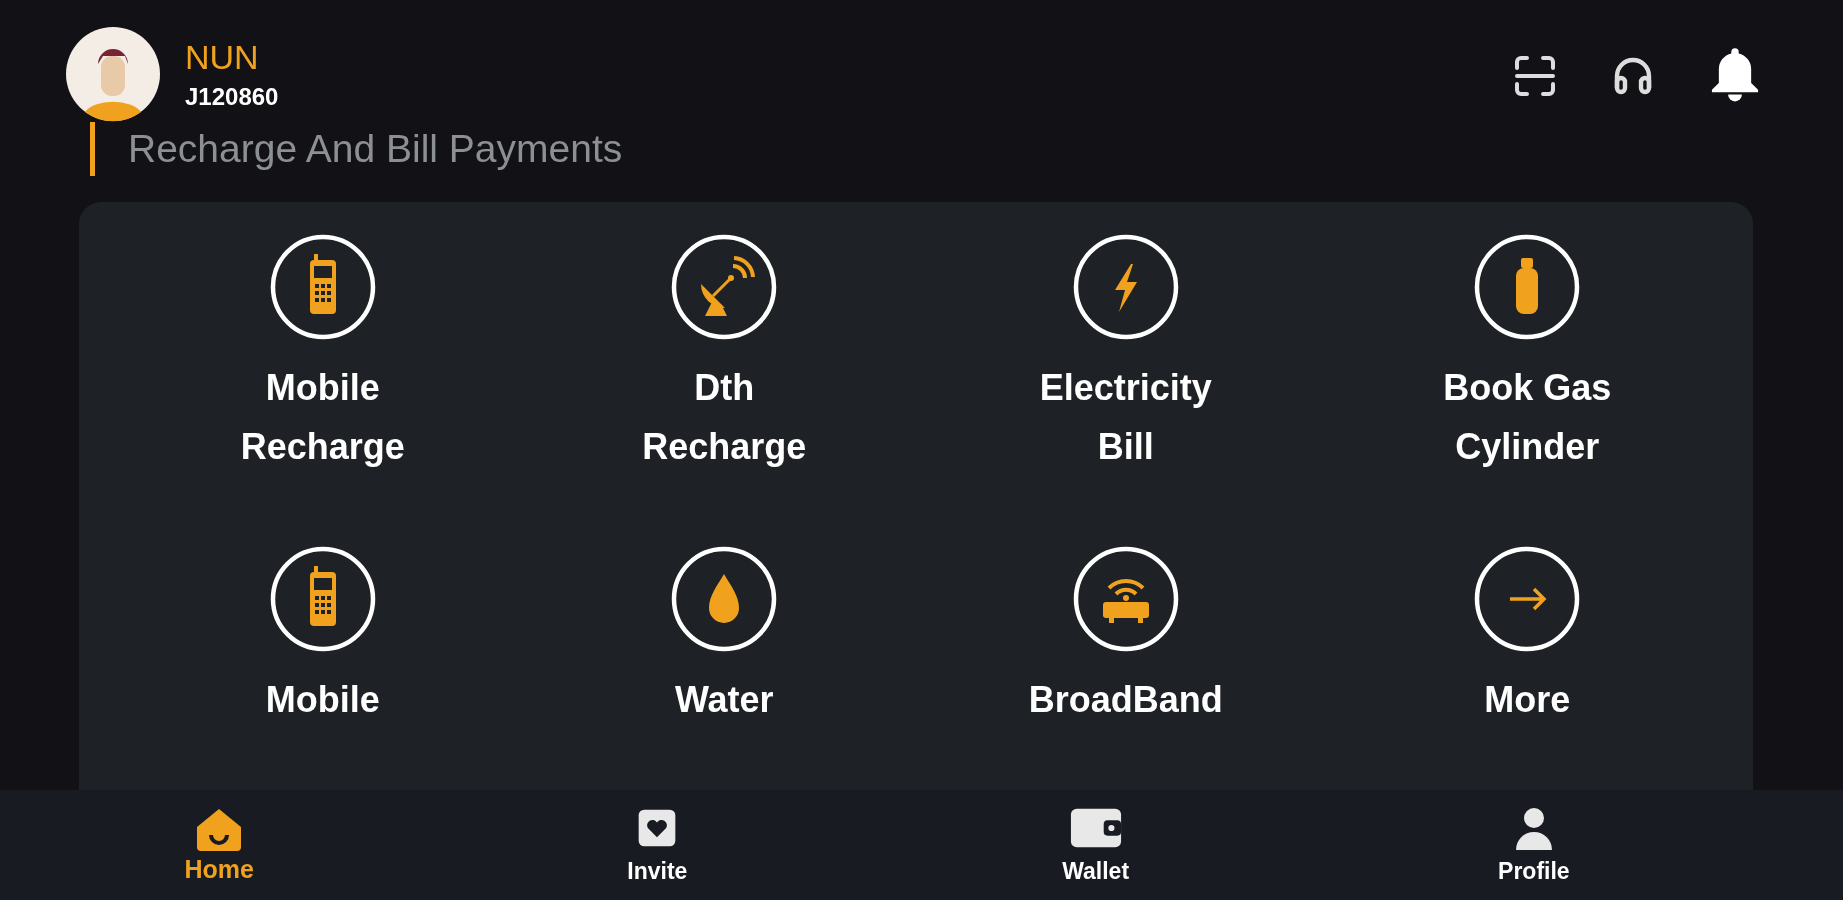 Image resolution: width=1843 pixels, height=900 pixels. I want to click on nav-tab: Invite, so click(657, 845).